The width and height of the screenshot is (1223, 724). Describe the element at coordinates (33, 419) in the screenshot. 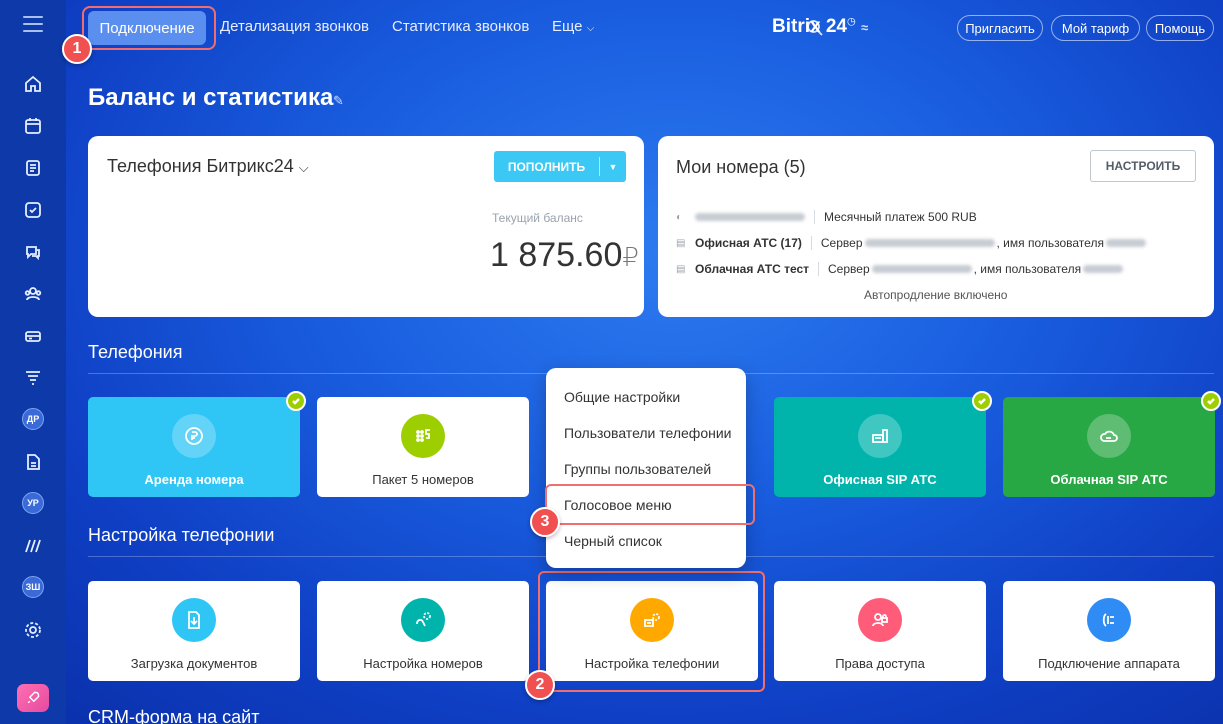

I see `avatar-dr: ДР` at that location.